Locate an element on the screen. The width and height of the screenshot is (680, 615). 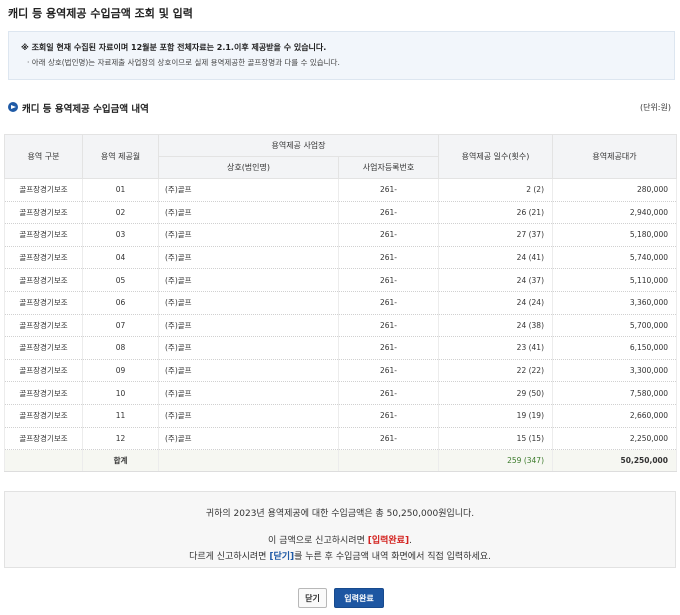
cell-month: 10 is located at coordinates (120, 393).